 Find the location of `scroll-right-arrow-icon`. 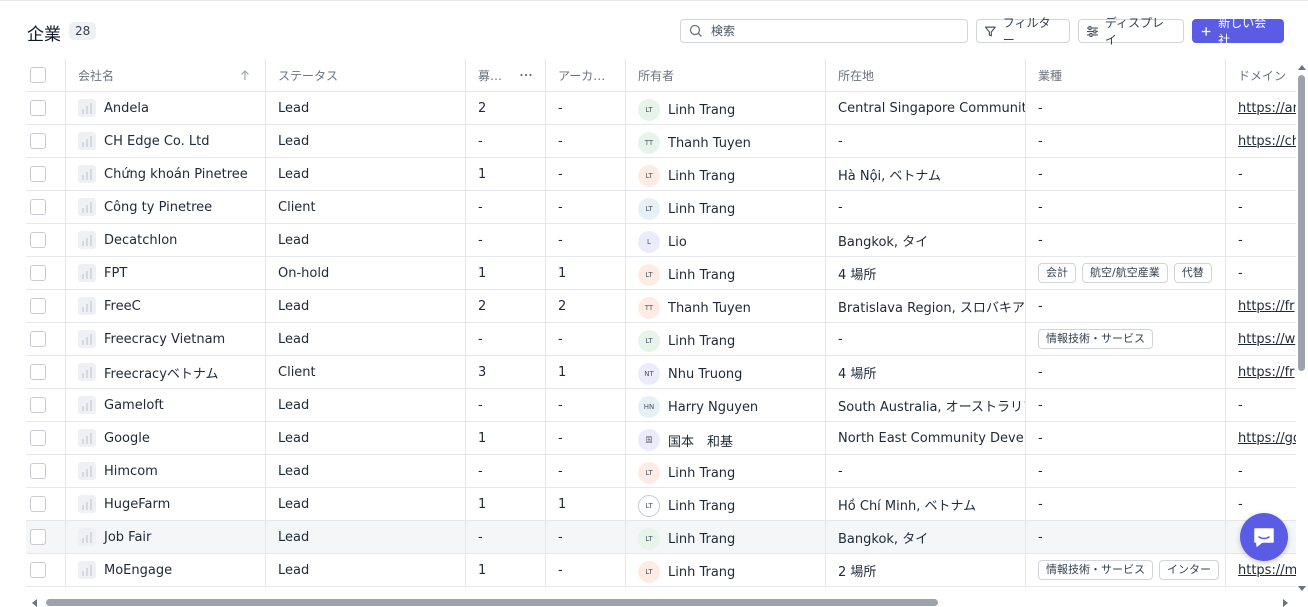

scroll-right-arrow-icon is located at coordinates (1285, 603).